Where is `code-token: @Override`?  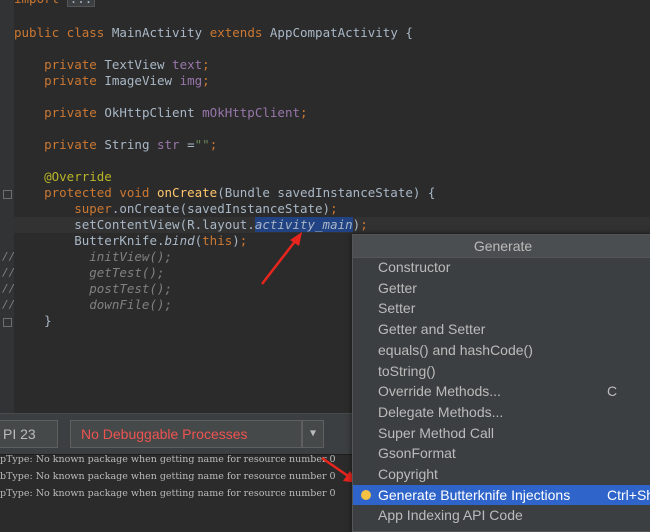
code-token: @Override is located at coordinates (63, 176).